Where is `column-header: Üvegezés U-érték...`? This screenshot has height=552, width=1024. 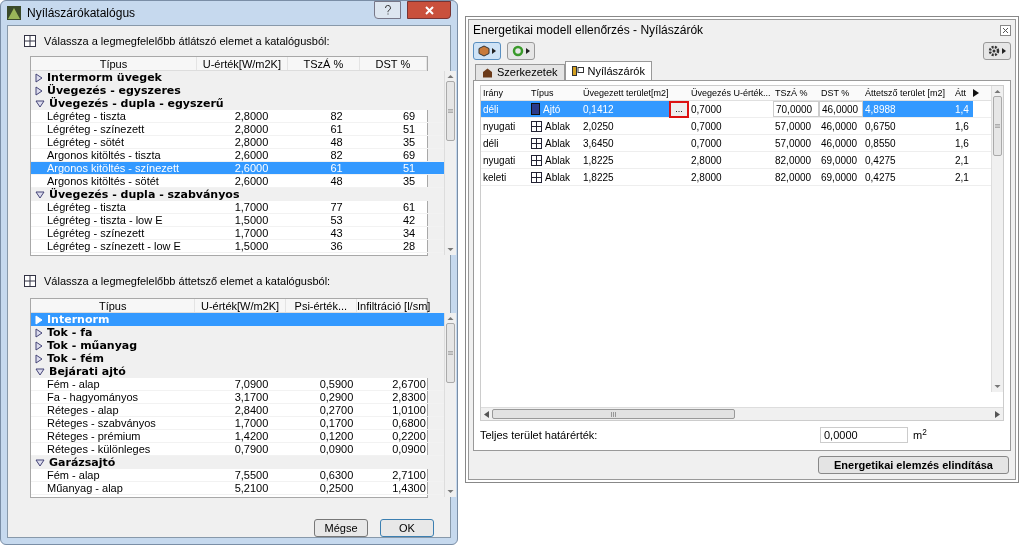
column-header: Üvegezés U-érték... is located at coordinates (730, 93).